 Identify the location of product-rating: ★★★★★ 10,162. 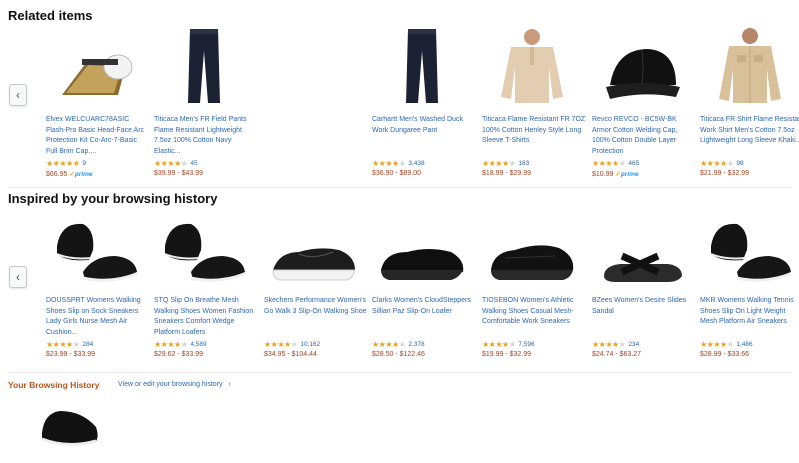
(316, 344).